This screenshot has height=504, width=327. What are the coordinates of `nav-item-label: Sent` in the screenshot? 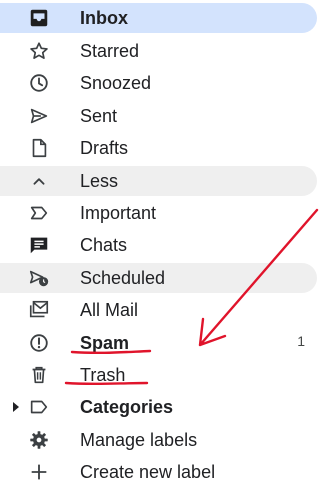 It's located at (99, 116).